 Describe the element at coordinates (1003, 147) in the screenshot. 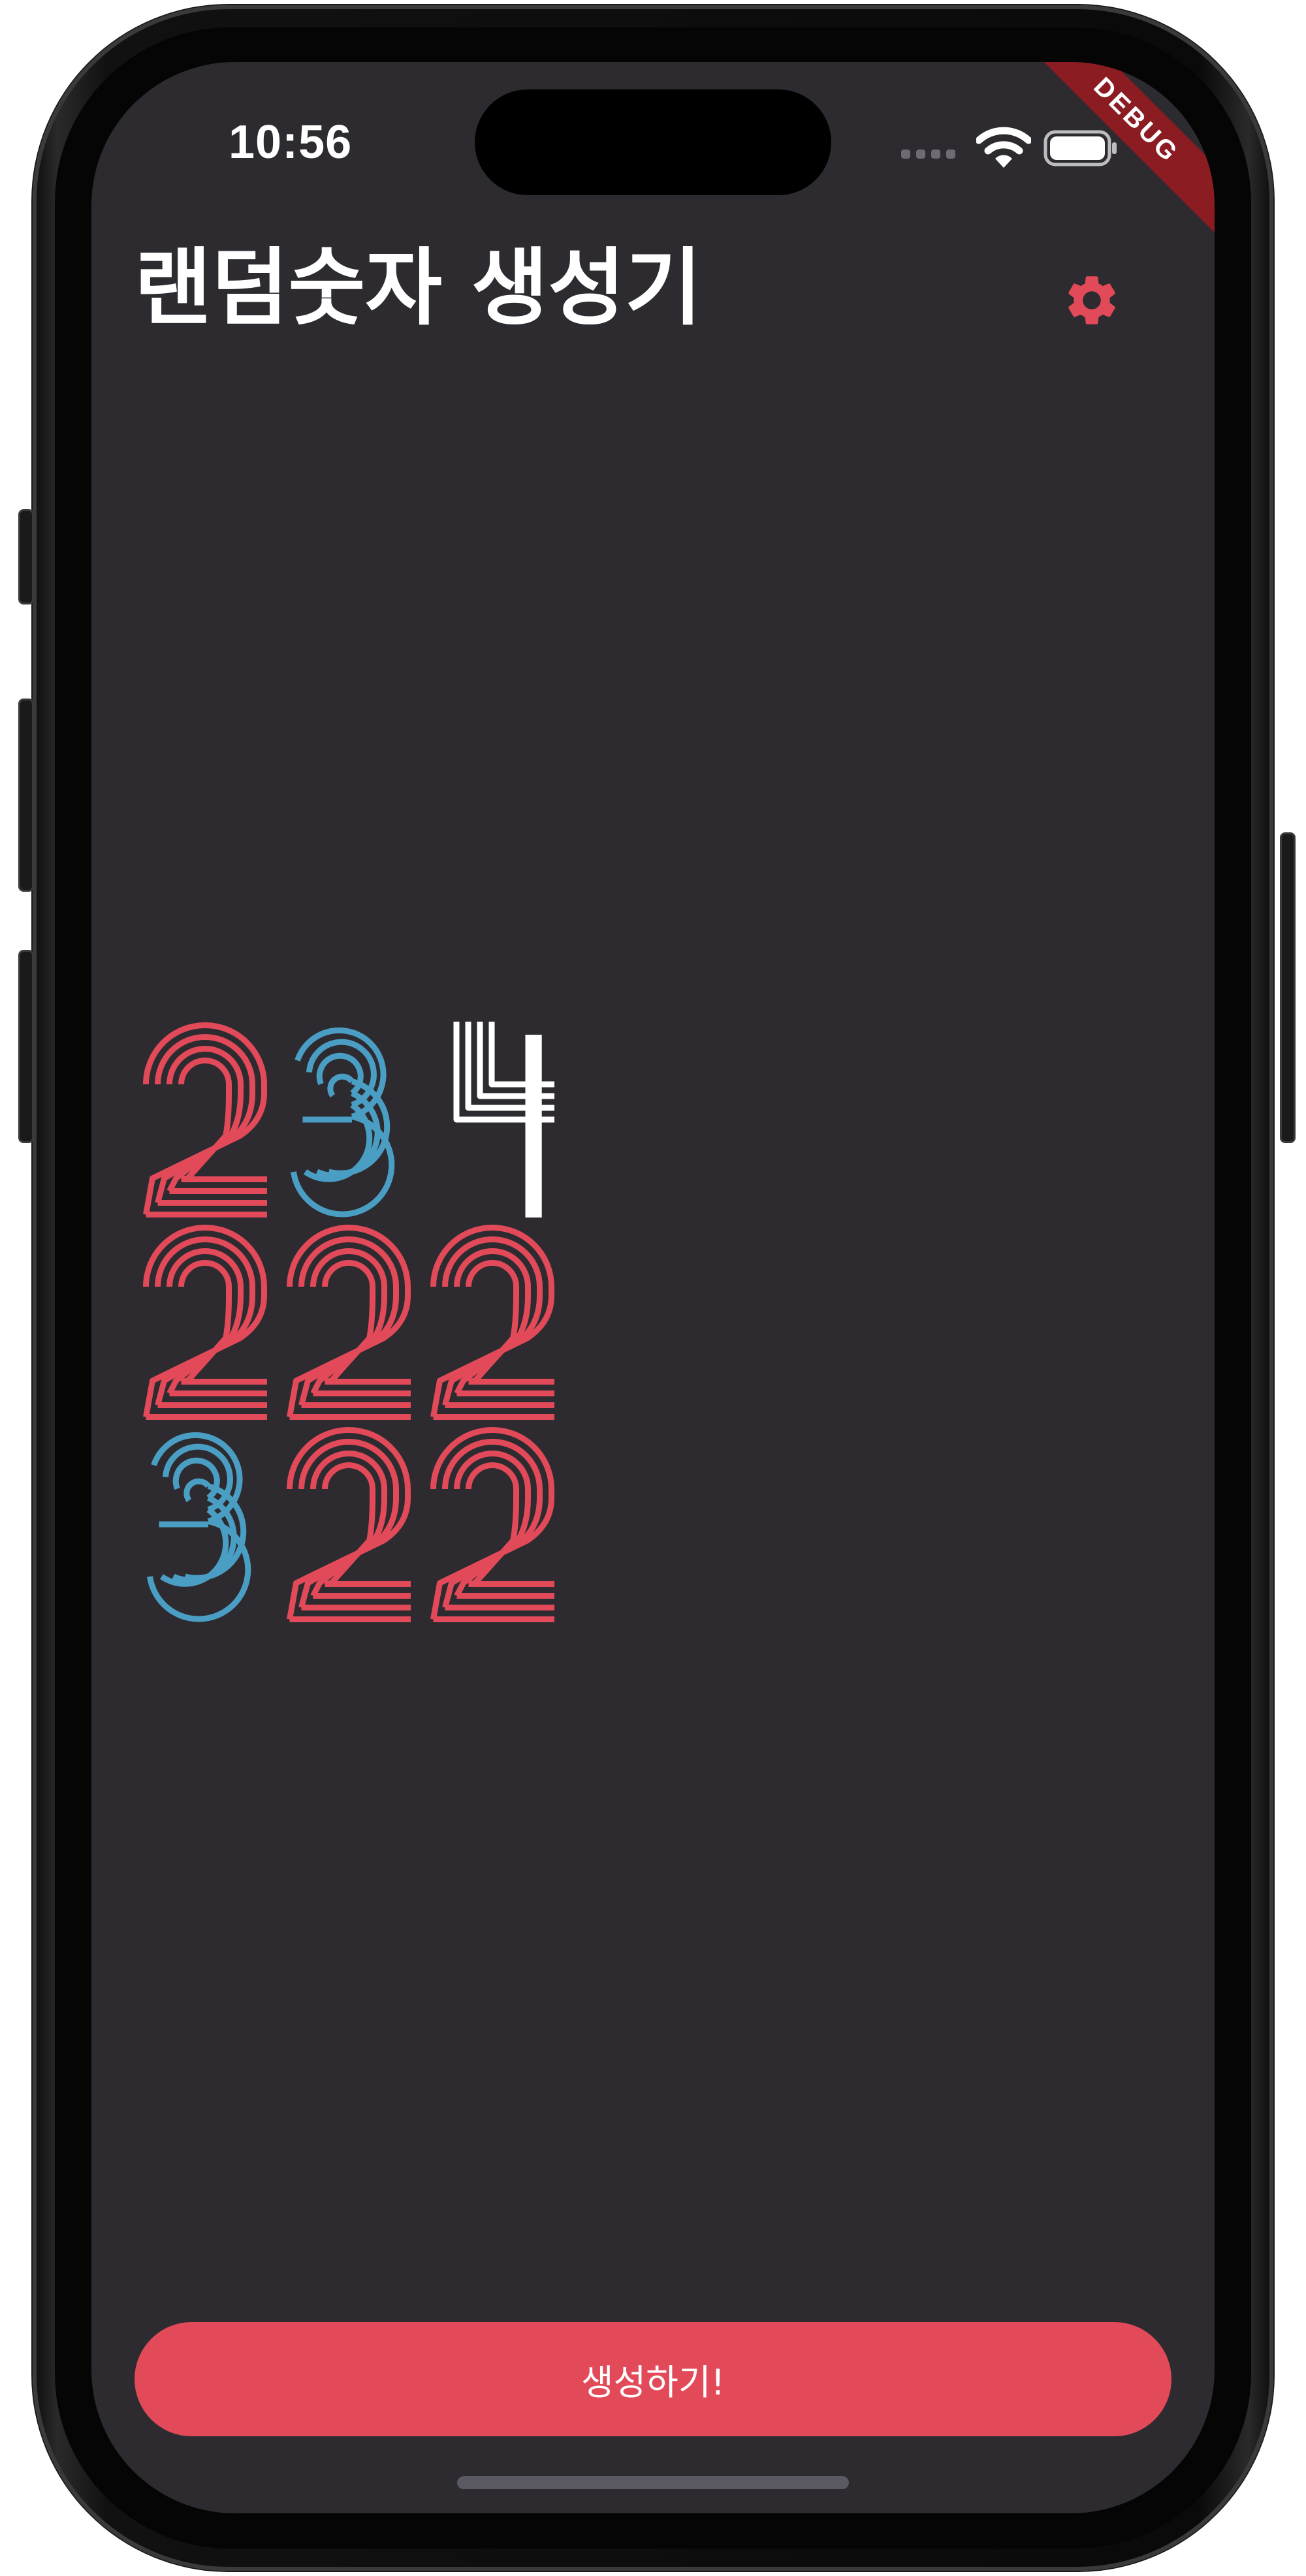

I see `wifi-icon` at that location.